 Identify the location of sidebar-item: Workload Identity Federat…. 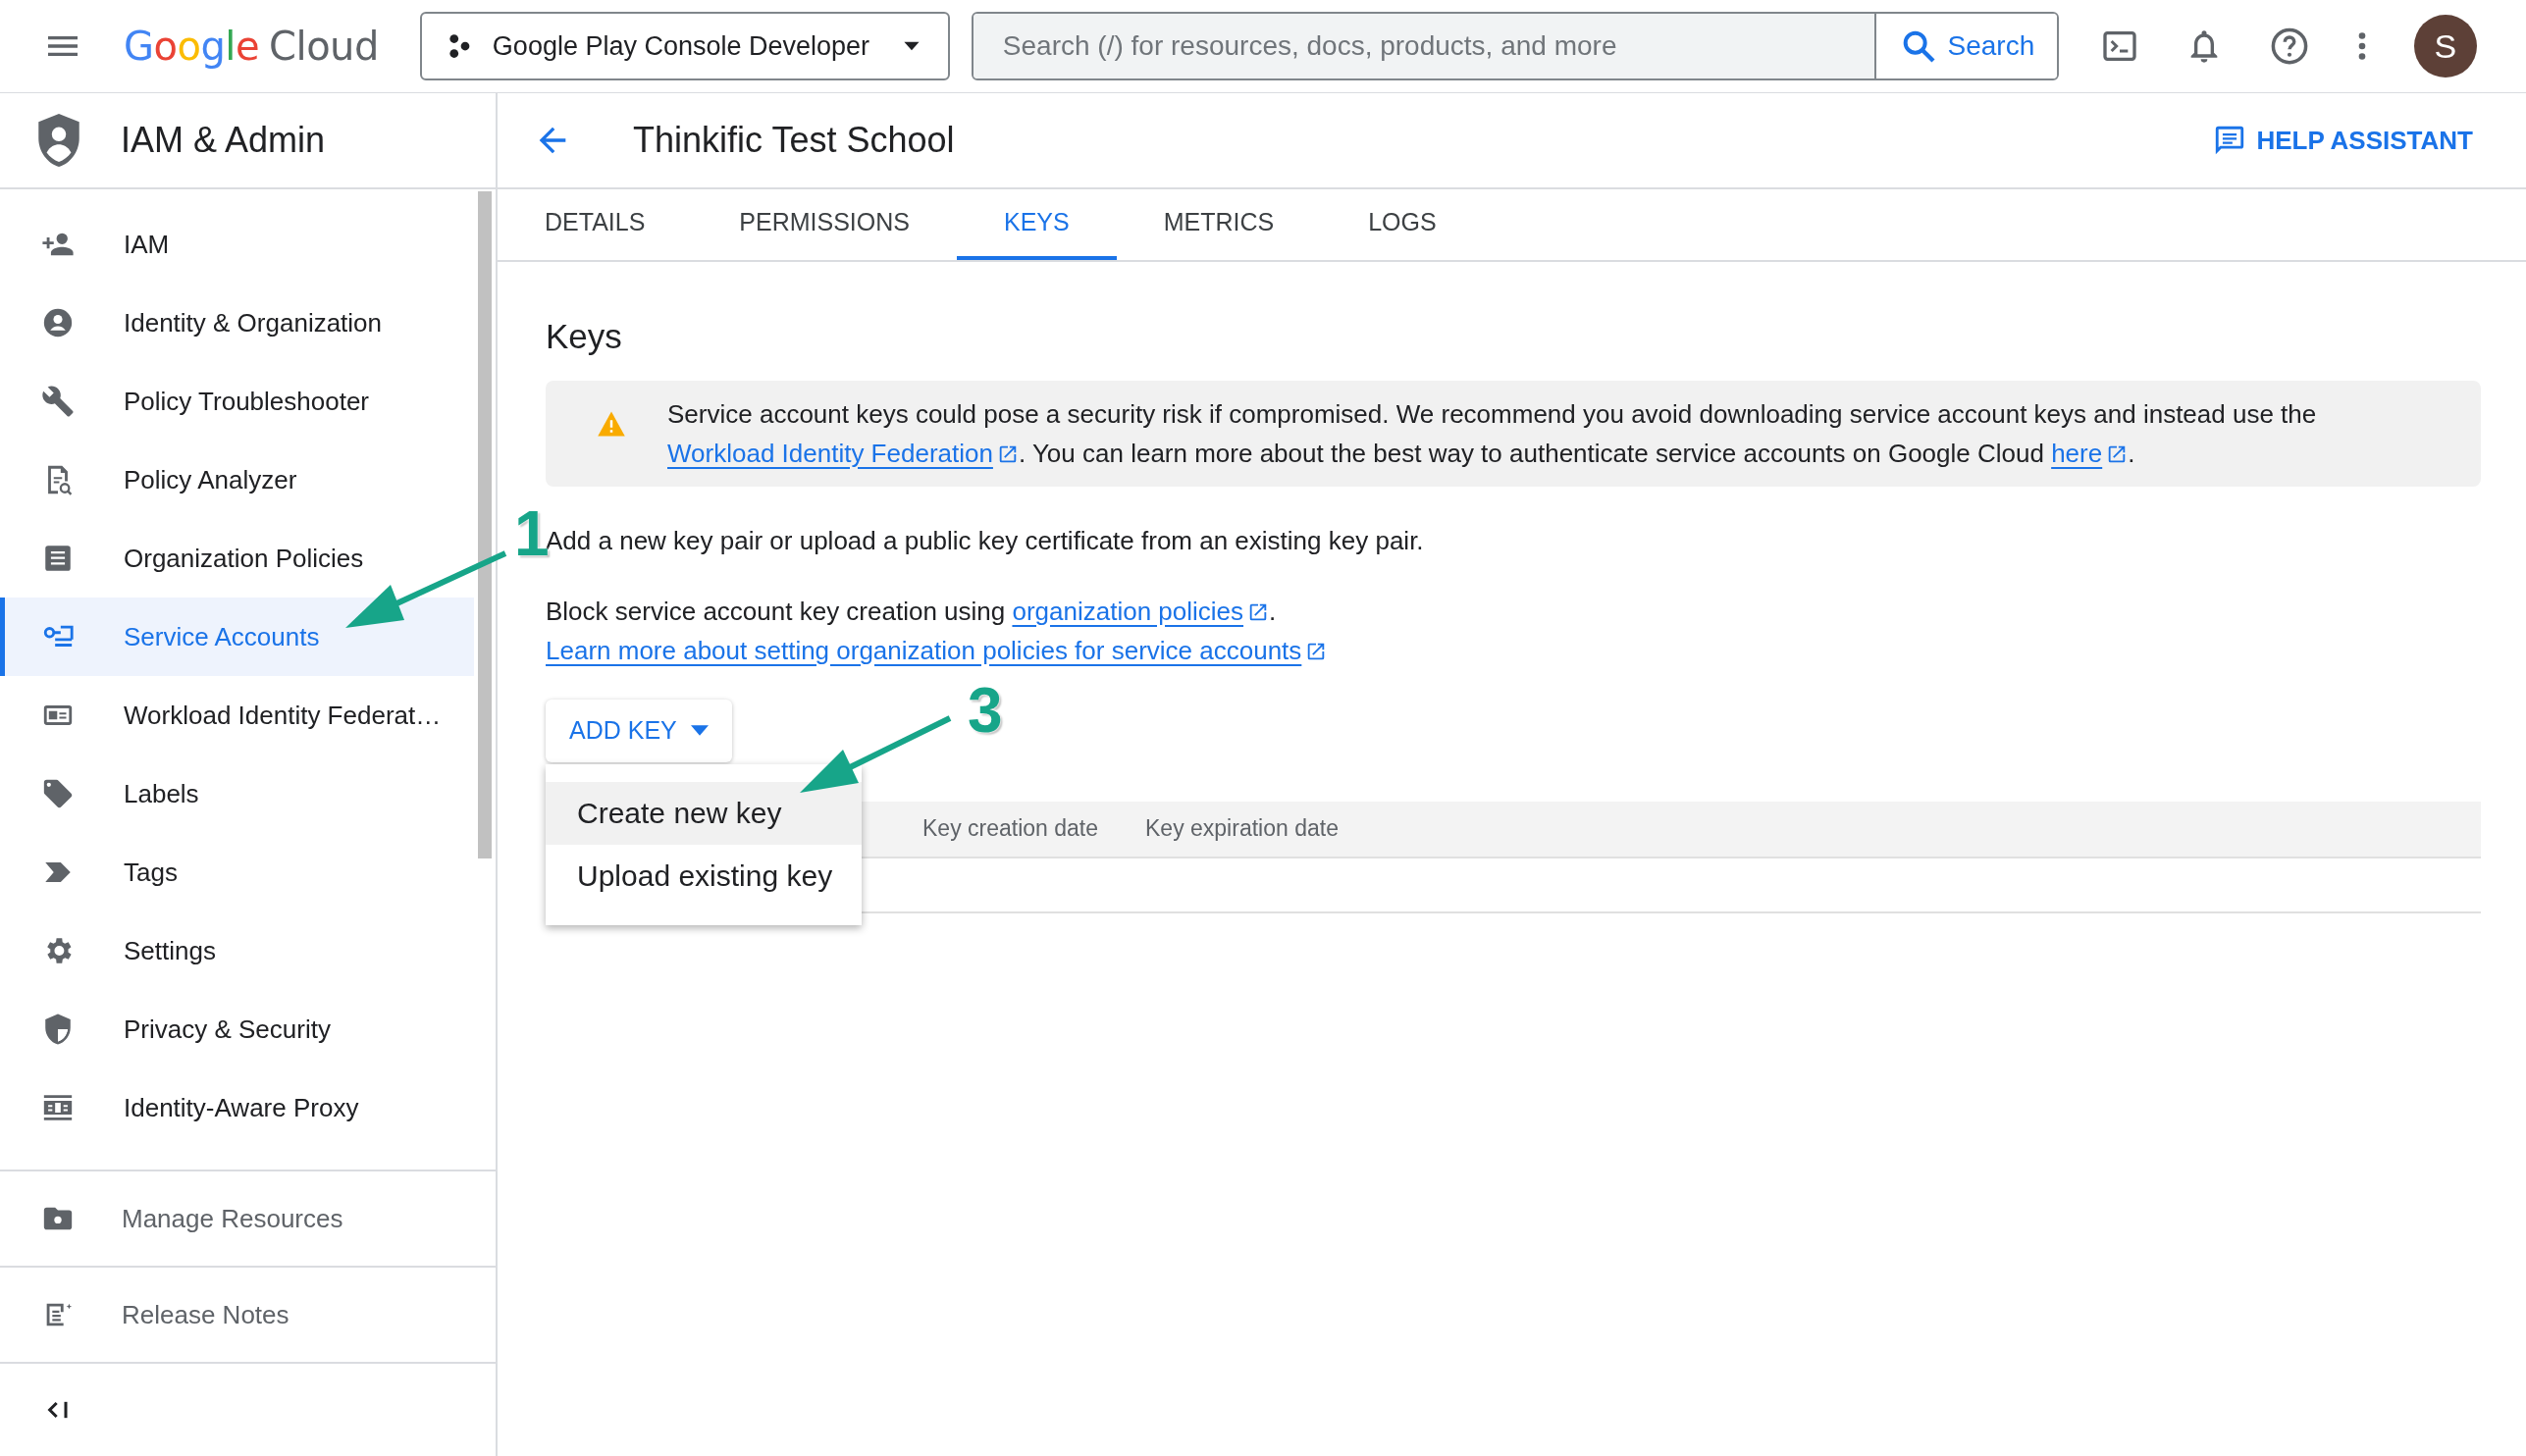
(237, 715).